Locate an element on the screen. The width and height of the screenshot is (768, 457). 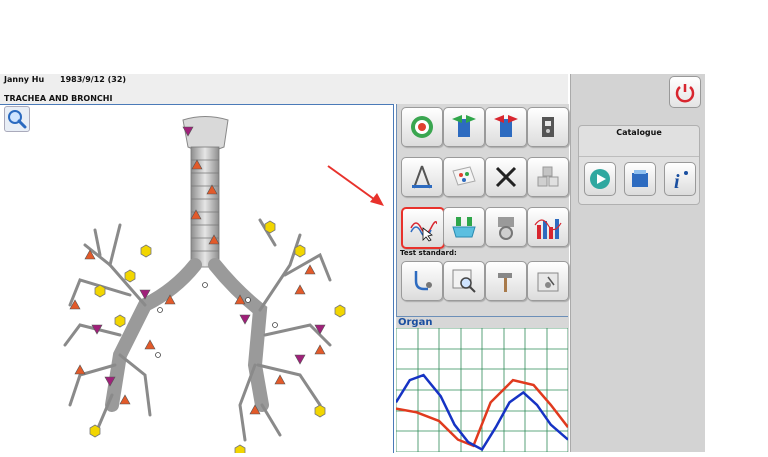
tool-button is located at coordinates (506, 281).